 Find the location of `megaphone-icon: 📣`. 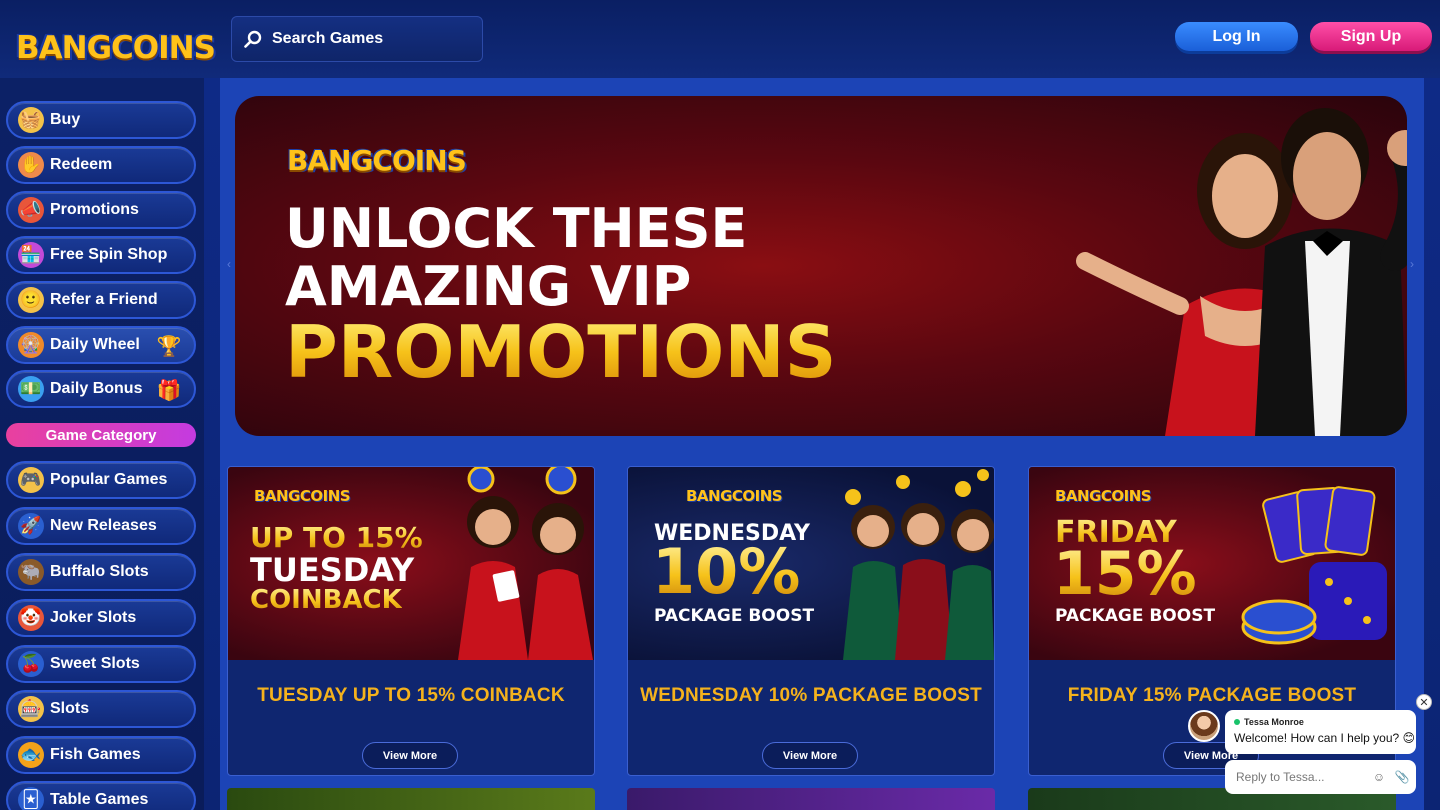

megaphone-icon: 📣 is located at coordinates (31, 210).